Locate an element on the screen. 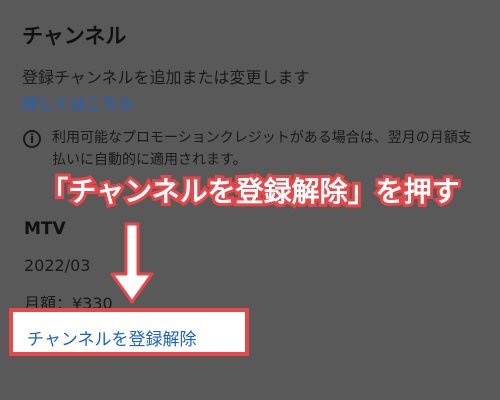 The height and width of the screenshot is (400, 500). learn-more-link: 詳しくはこちら is located at coordinates (78, 102).